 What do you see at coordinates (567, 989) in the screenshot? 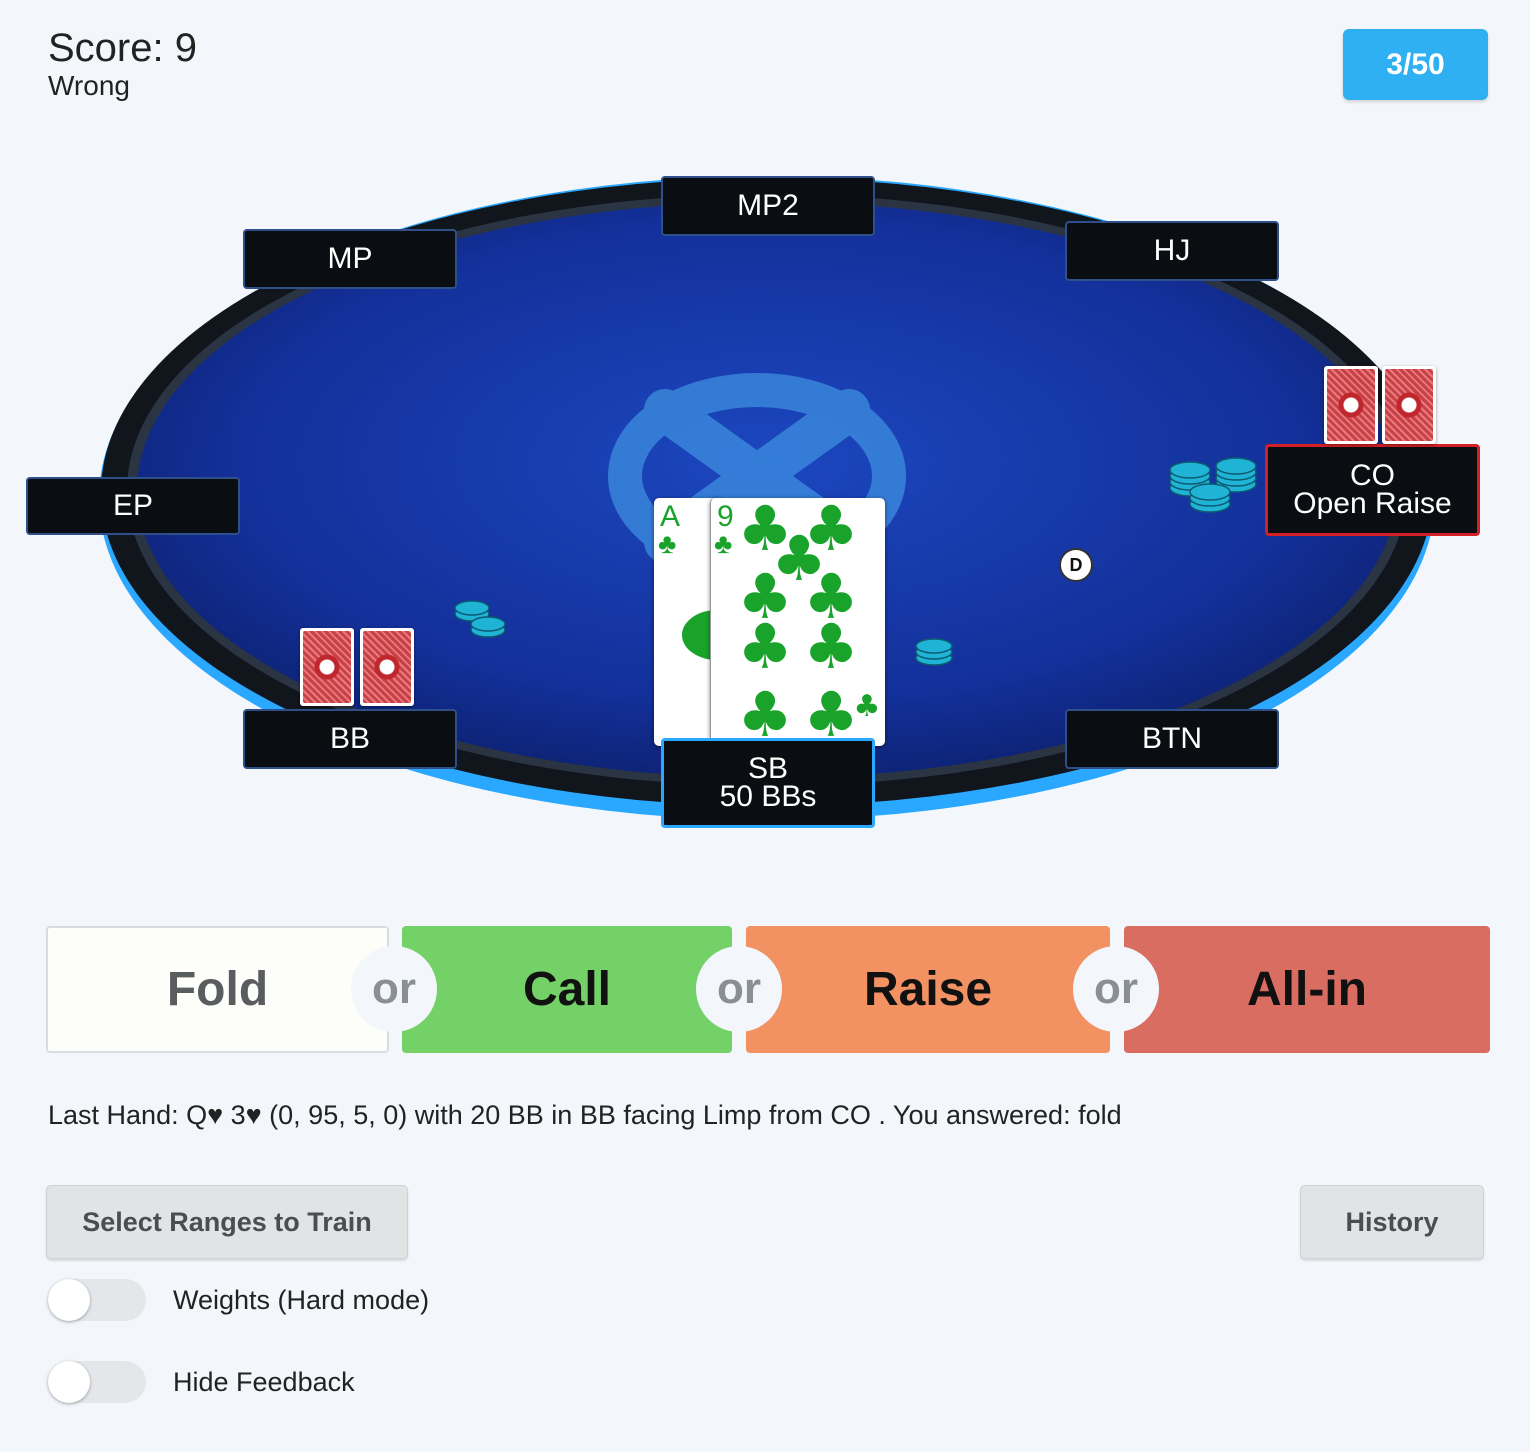
I see `call-button: Call` at bounding box center [567, 989].